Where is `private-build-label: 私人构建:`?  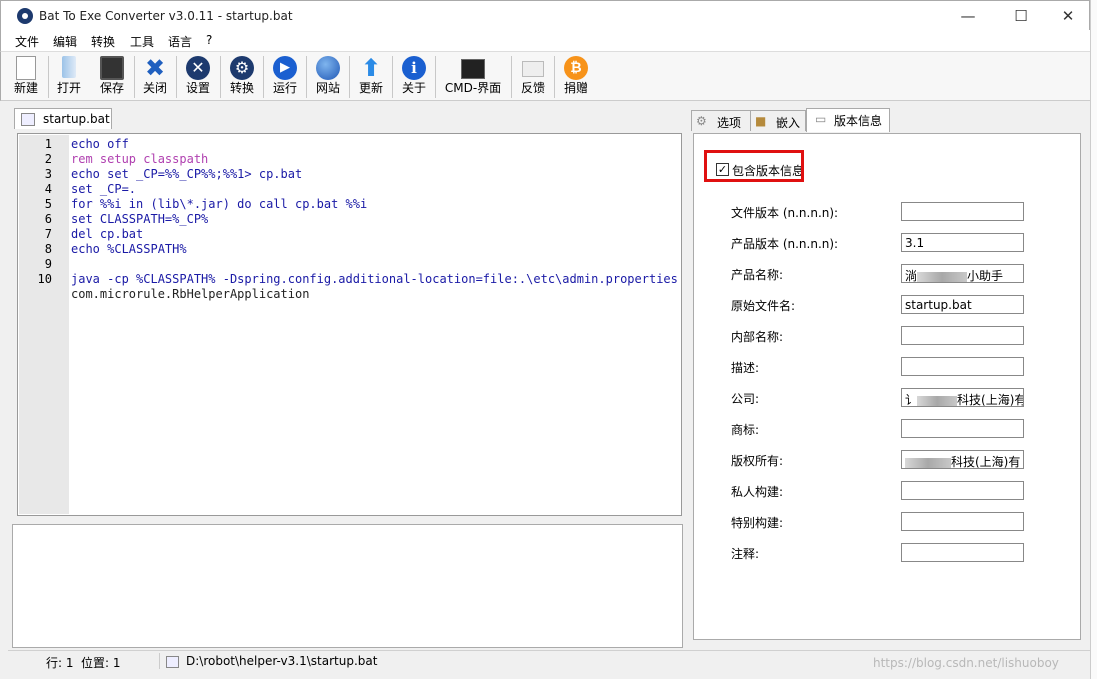 private-build-label: 私人构建: is located at coordinates (757, 492).